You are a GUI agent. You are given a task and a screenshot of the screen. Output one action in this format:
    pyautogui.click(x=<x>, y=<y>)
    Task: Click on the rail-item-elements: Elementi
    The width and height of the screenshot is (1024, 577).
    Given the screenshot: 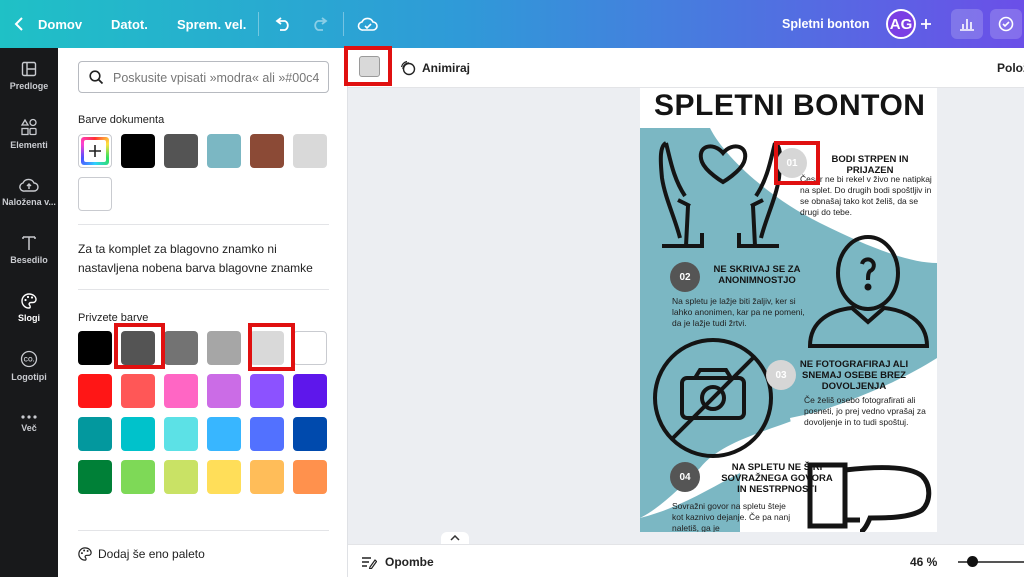 What is the action you would take?
    pyautogui.click(x=29, y=134)
    